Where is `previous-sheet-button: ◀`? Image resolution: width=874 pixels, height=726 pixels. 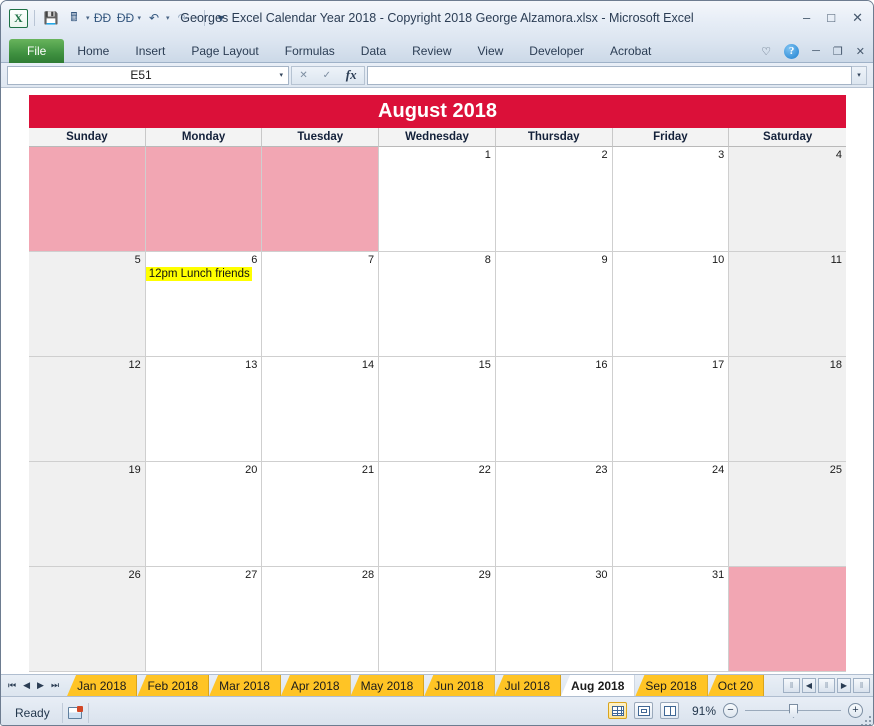 previous-sheet-button: ◀ is located at coordinates (26, 685).